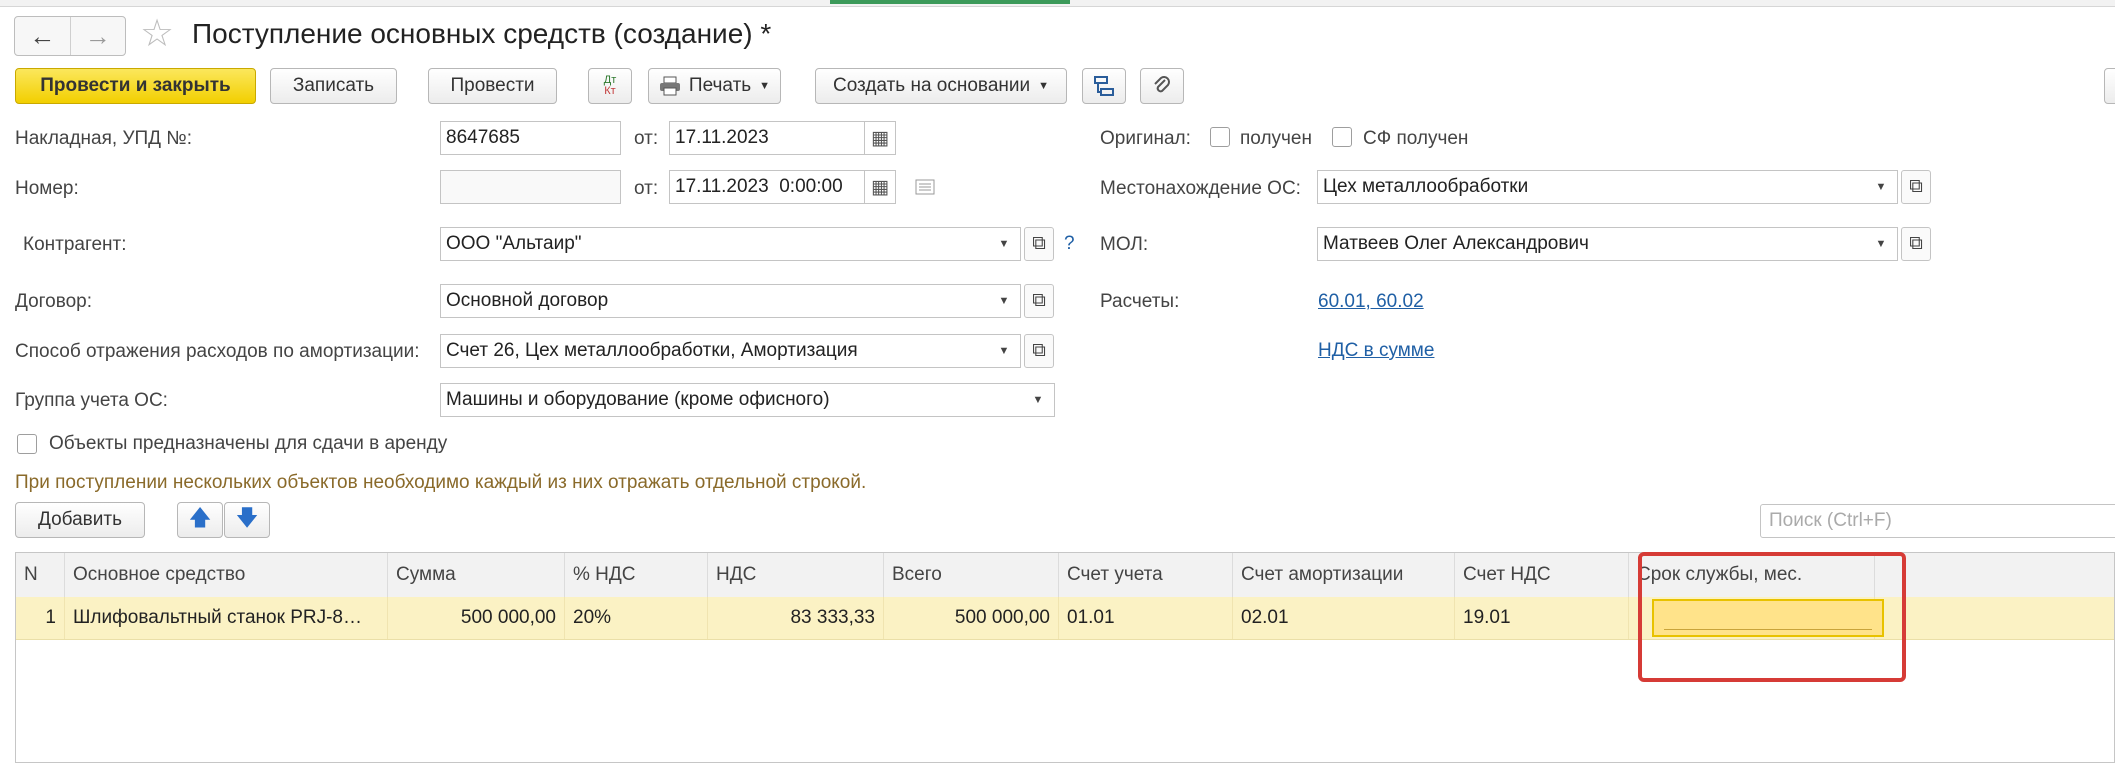  Describe the element at coordinates (669, 86) in the screenshot. I see `printer-icon` at that location.